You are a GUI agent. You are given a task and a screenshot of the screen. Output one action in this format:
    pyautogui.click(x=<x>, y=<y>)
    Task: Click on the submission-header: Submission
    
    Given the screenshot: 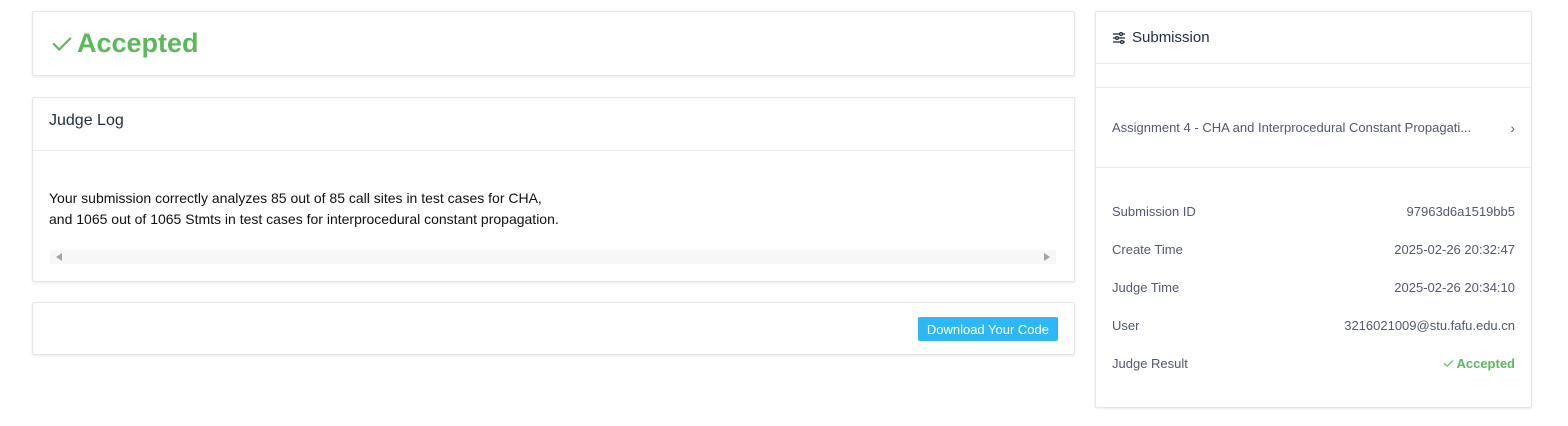 What is the action you would take?
    pyautogui.click(x=1313, y=38)
    